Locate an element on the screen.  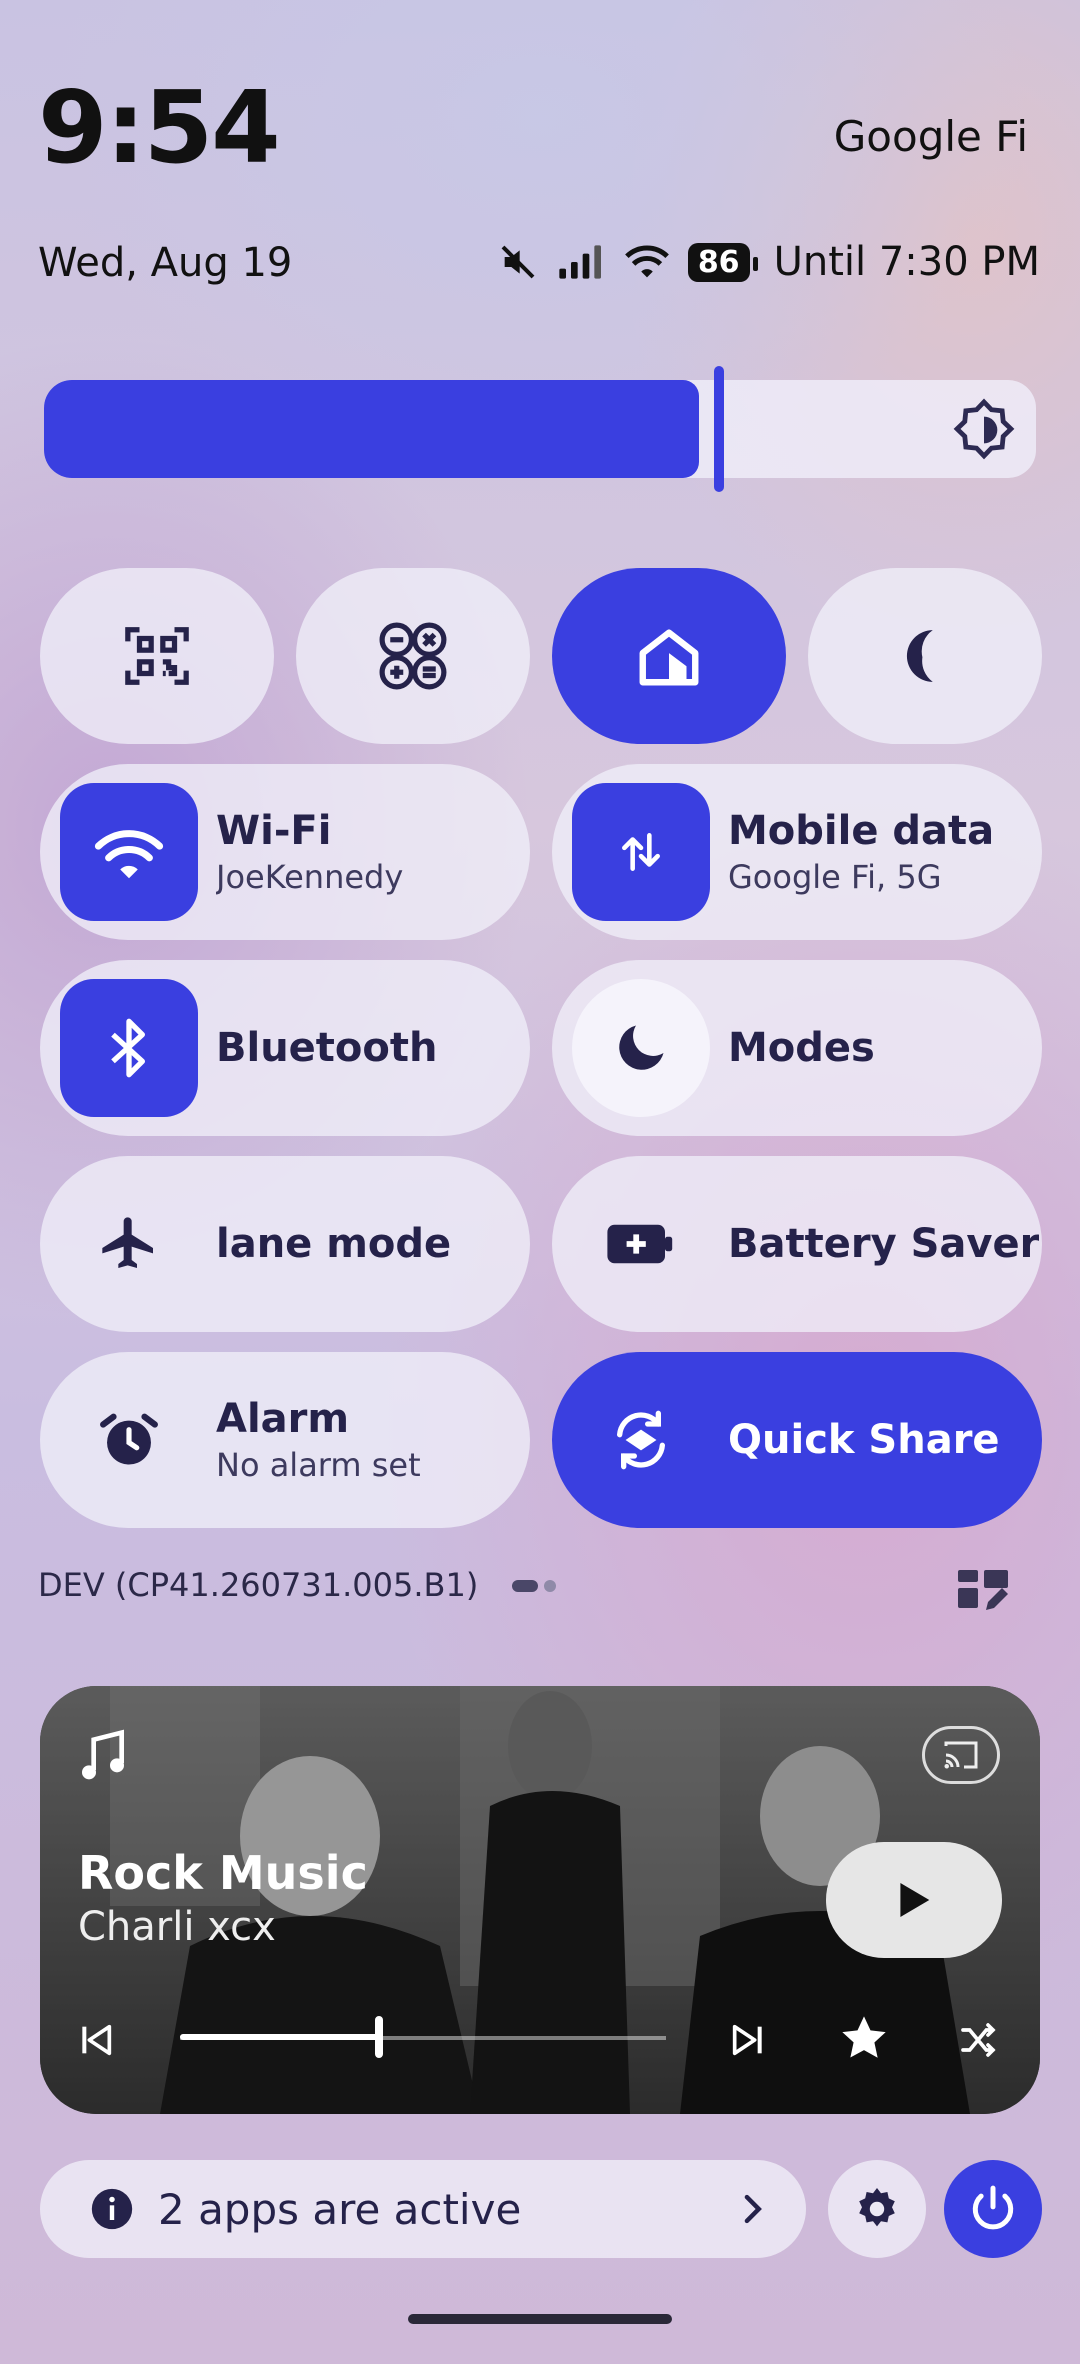
home-gesture-bar is located at coordinates (540, 2319).